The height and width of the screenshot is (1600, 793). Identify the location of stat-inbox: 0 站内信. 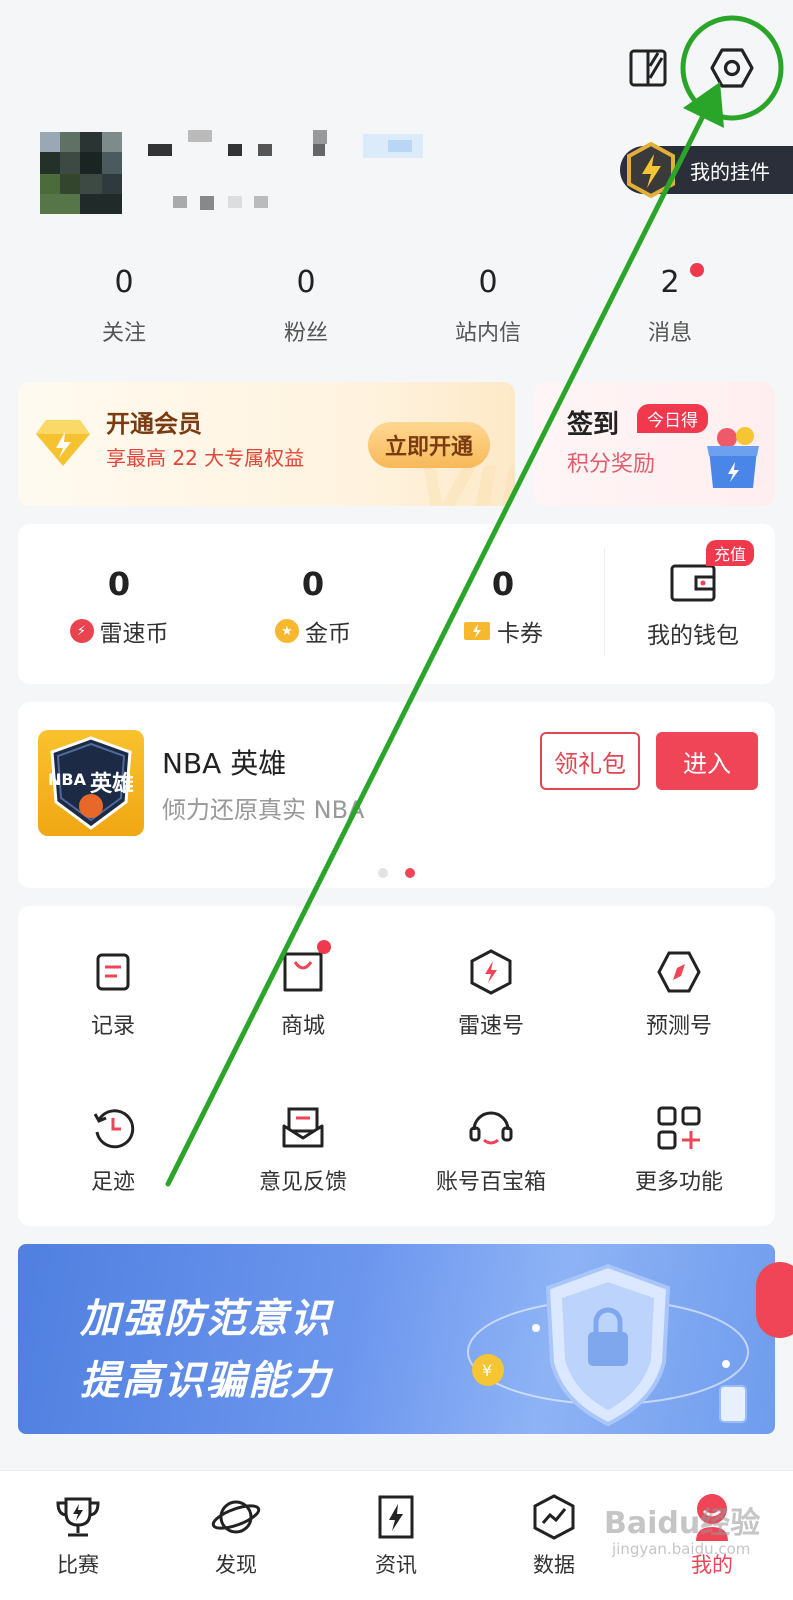
(488, 305).